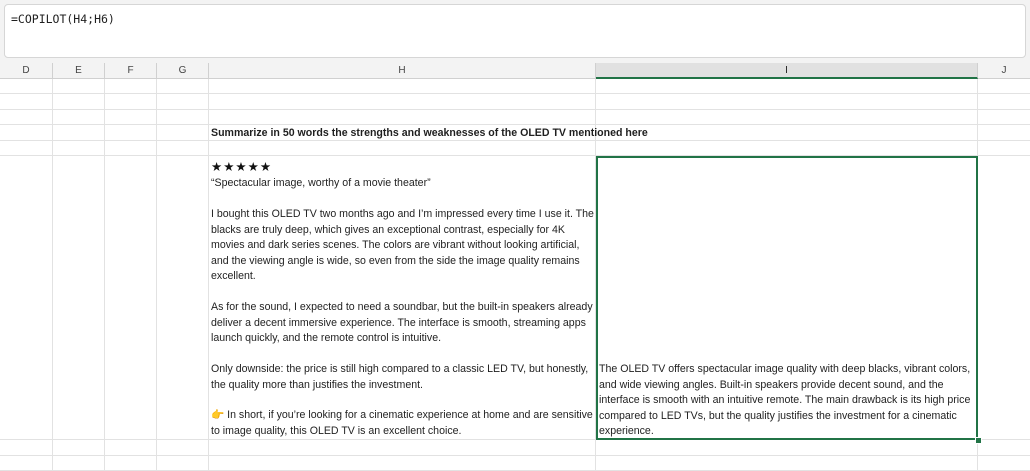 The image size is (1030, 471). I want to click on star-rating: ★★★★★, so click(242, 167).